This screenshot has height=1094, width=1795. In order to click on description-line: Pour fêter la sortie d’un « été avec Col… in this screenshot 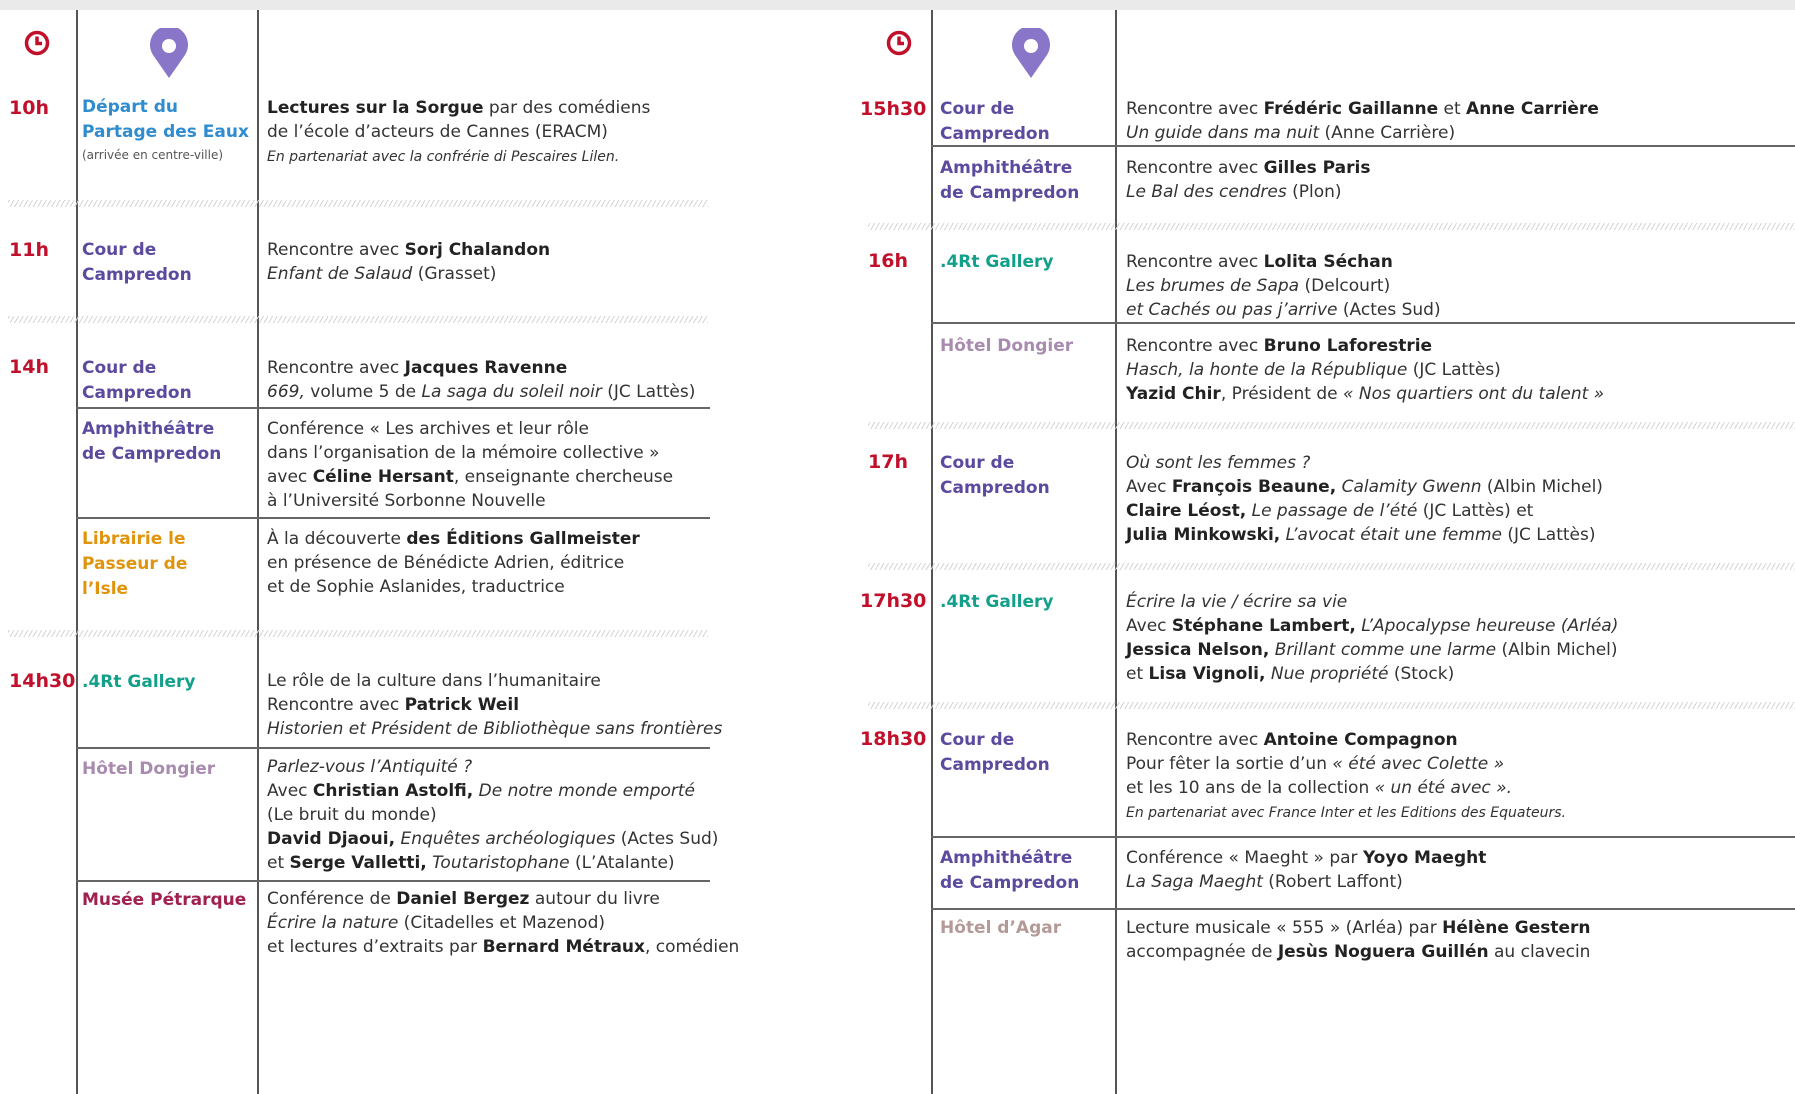, I will do `click(1315, 764)`.